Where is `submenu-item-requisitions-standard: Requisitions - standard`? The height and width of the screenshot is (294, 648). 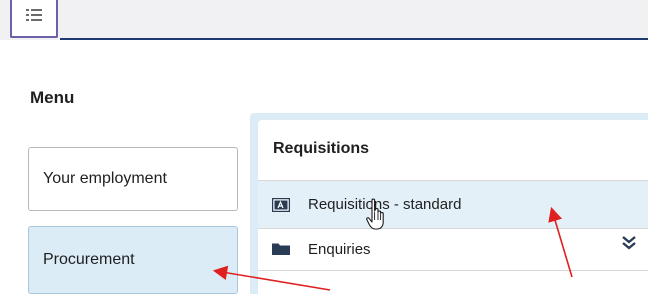
submenu-item-requisitions-standard: Requisitions - standard is located at coordinates (453, 205).